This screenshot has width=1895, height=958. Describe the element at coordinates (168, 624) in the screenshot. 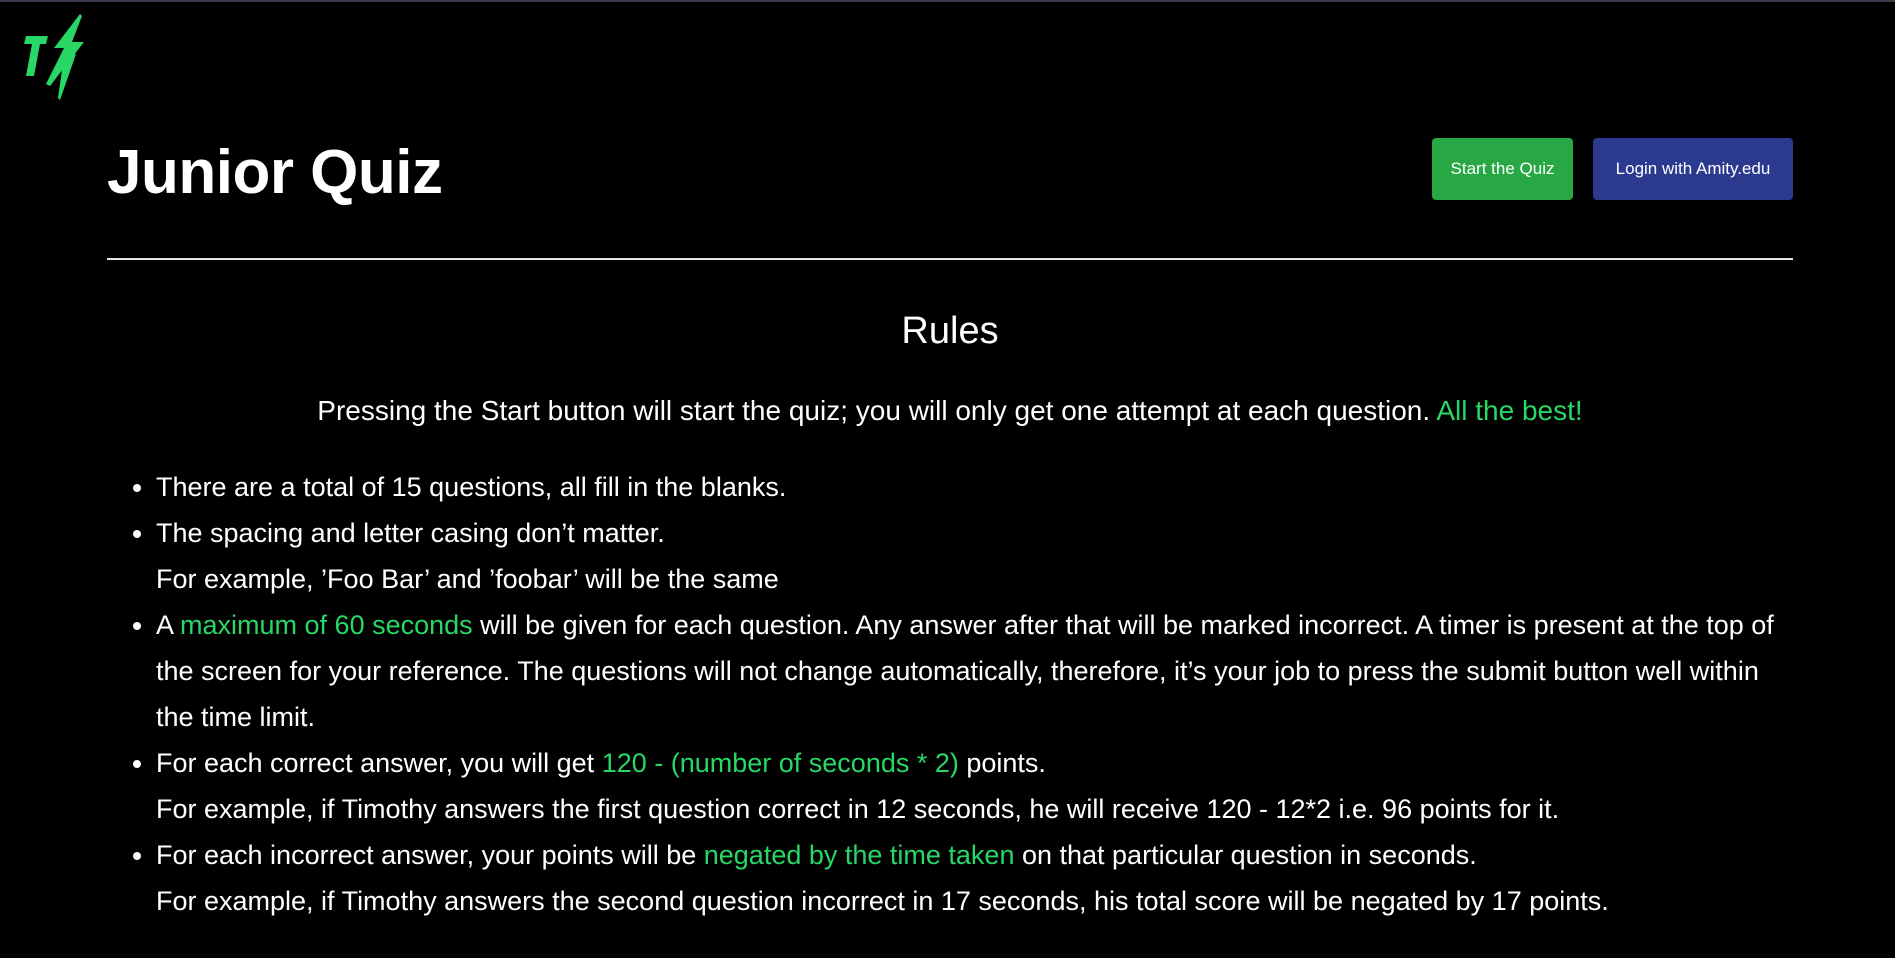

I see `rule-text: A` at that location.